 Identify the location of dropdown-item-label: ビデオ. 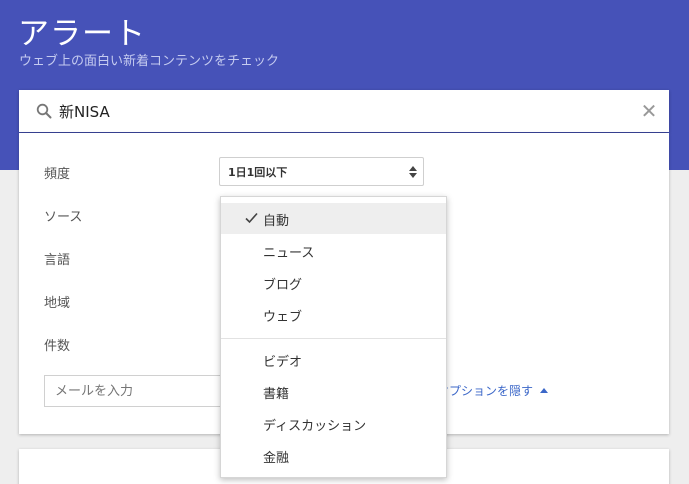
(283, 362).